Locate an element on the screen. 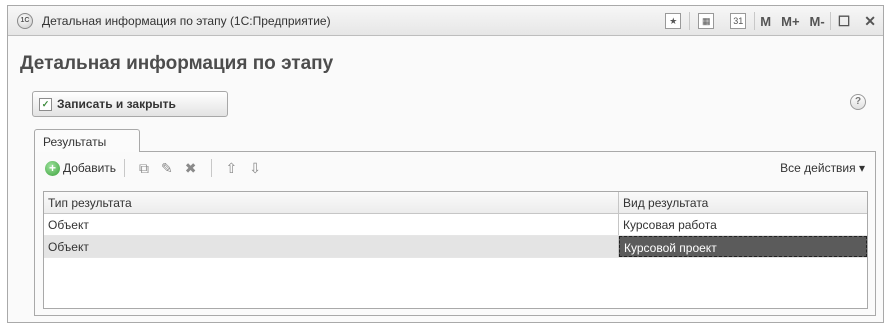 The width and height of the screenshot is (889, 327). cell-result-kind: Курсовая работа is located at coordinates (743, 224).